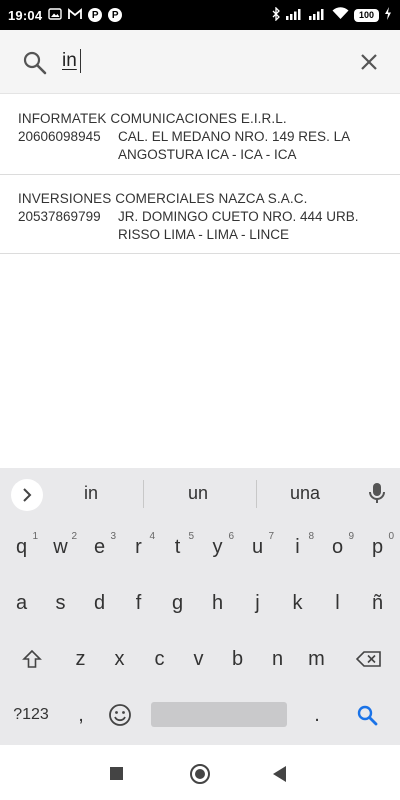 This screenshot has width=400, height=800. I want to click on suggestion: una, so click(305, 493).